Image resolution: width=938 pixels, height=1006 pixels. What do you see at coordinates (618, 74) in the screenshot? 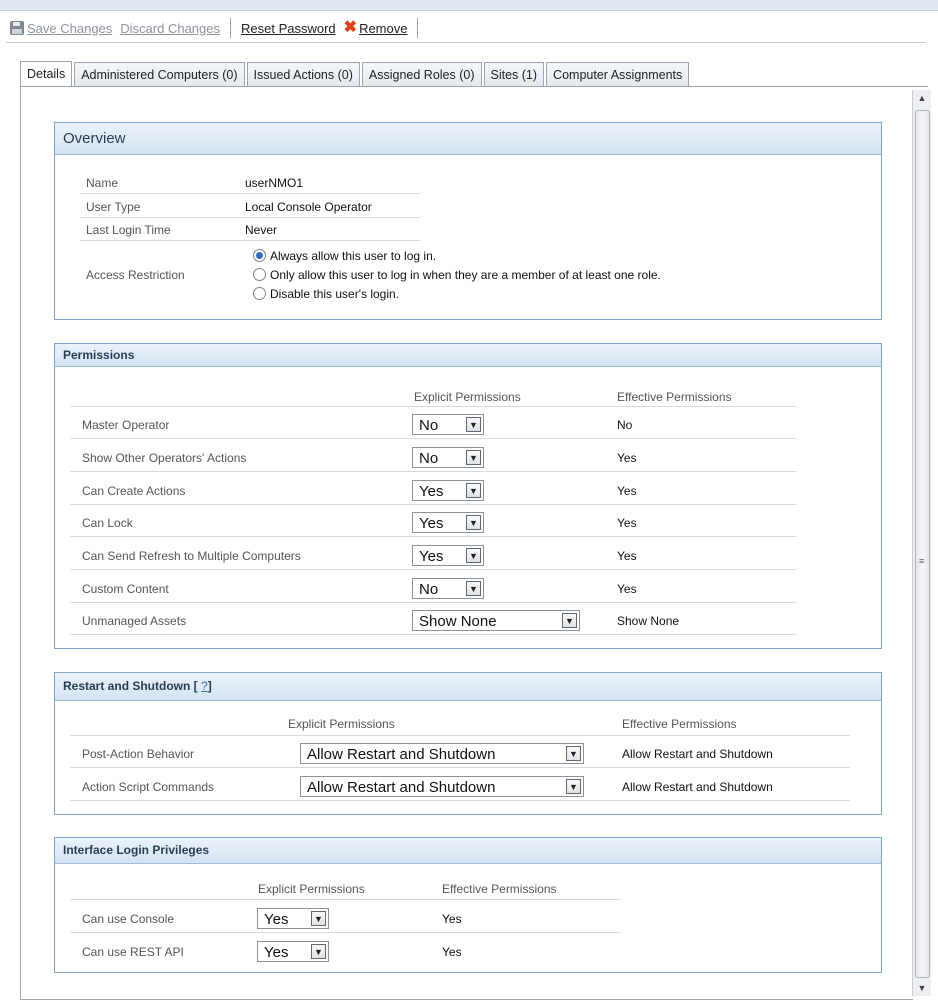
I see `tab-computer-assignments: Computer Assignments` at bounding box center [618, 74].